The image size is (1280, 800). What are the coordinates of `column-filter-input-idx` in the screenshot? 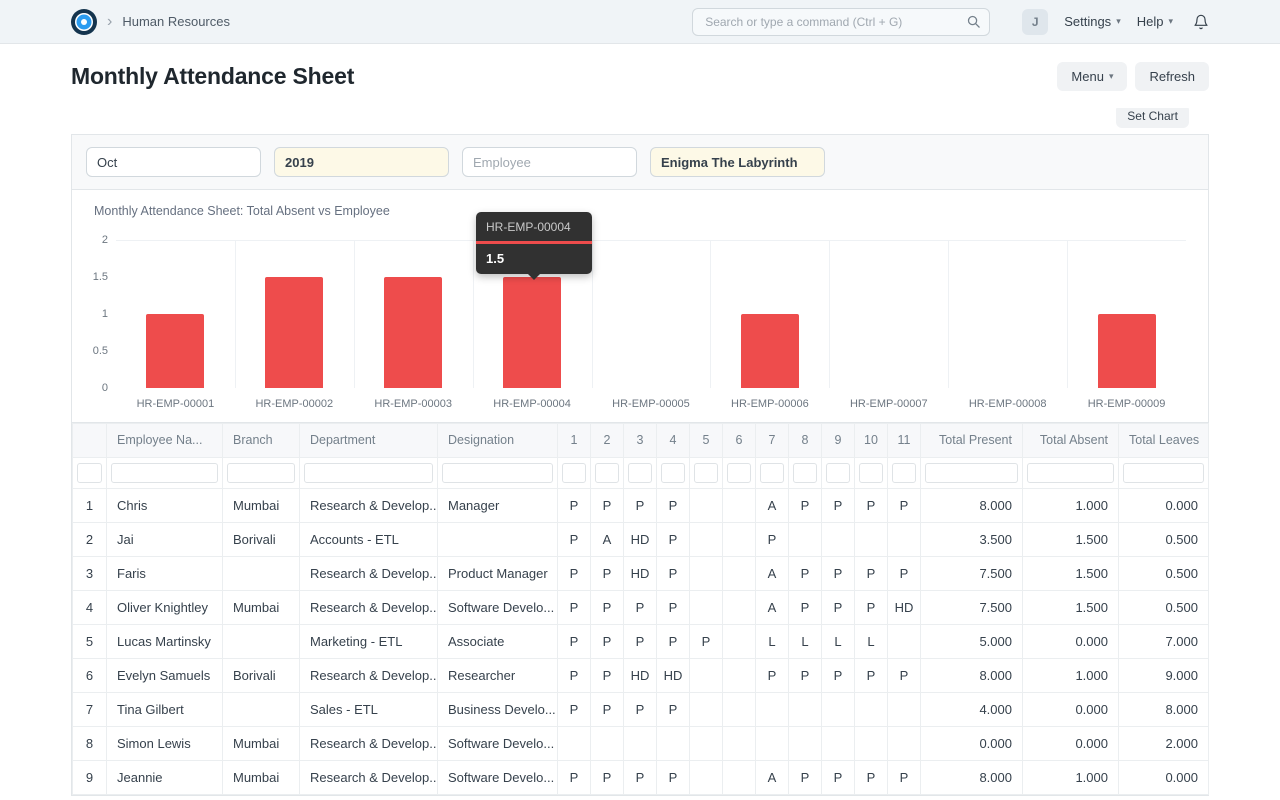 It's located at (89, 473).